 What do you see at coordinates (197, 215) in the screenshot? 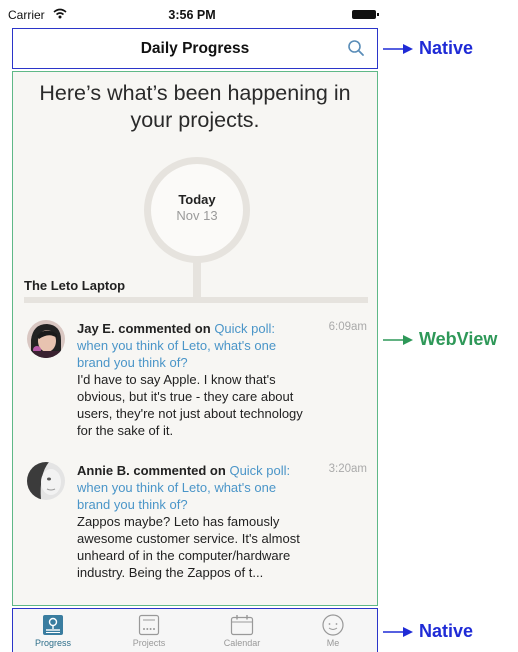
I see `day-date: Nov 13` at bounding box center [197, 215].